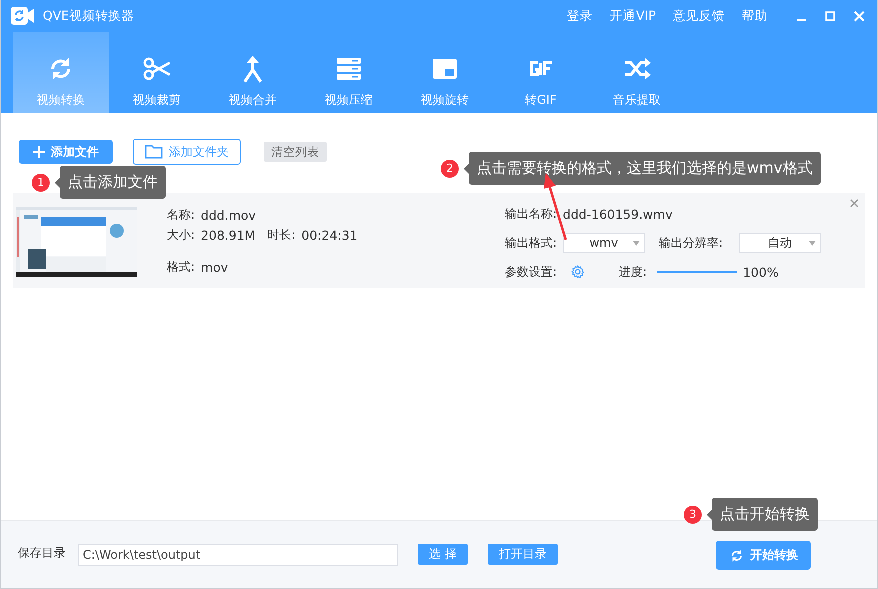 This screenshot has height=589, width=878. What do you see at coordinates (541, 72) in the screenshot?
I see `tab: 转GIF` at bounding box center [541, 72].